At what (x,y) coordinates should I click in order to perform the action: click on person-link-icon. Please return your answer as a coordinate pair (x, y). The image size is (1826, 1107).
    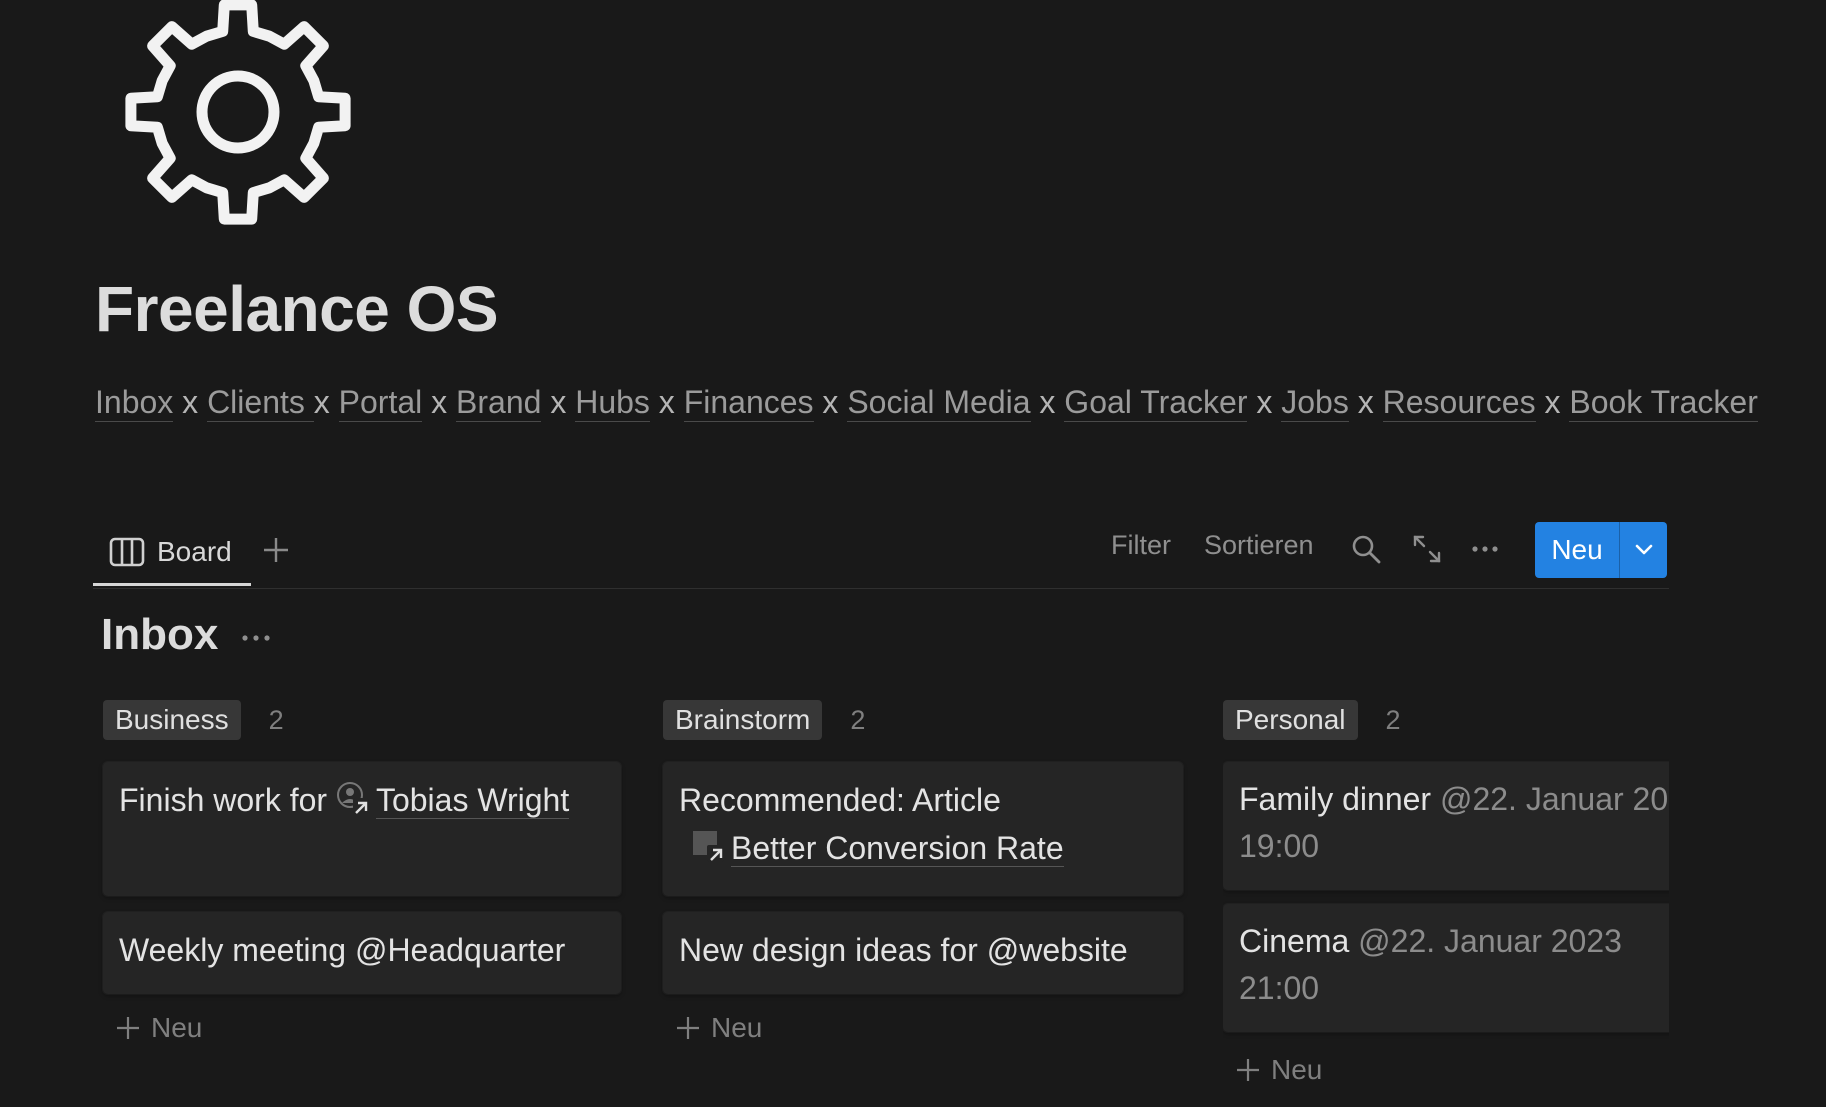
    Looking at the image, I should click on (352, 798).